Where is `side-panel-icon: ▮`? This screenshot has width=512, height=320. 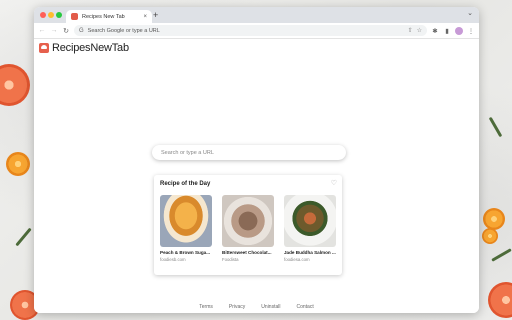 side-panel-icon: ▮ is located at coordinates (447, 31).